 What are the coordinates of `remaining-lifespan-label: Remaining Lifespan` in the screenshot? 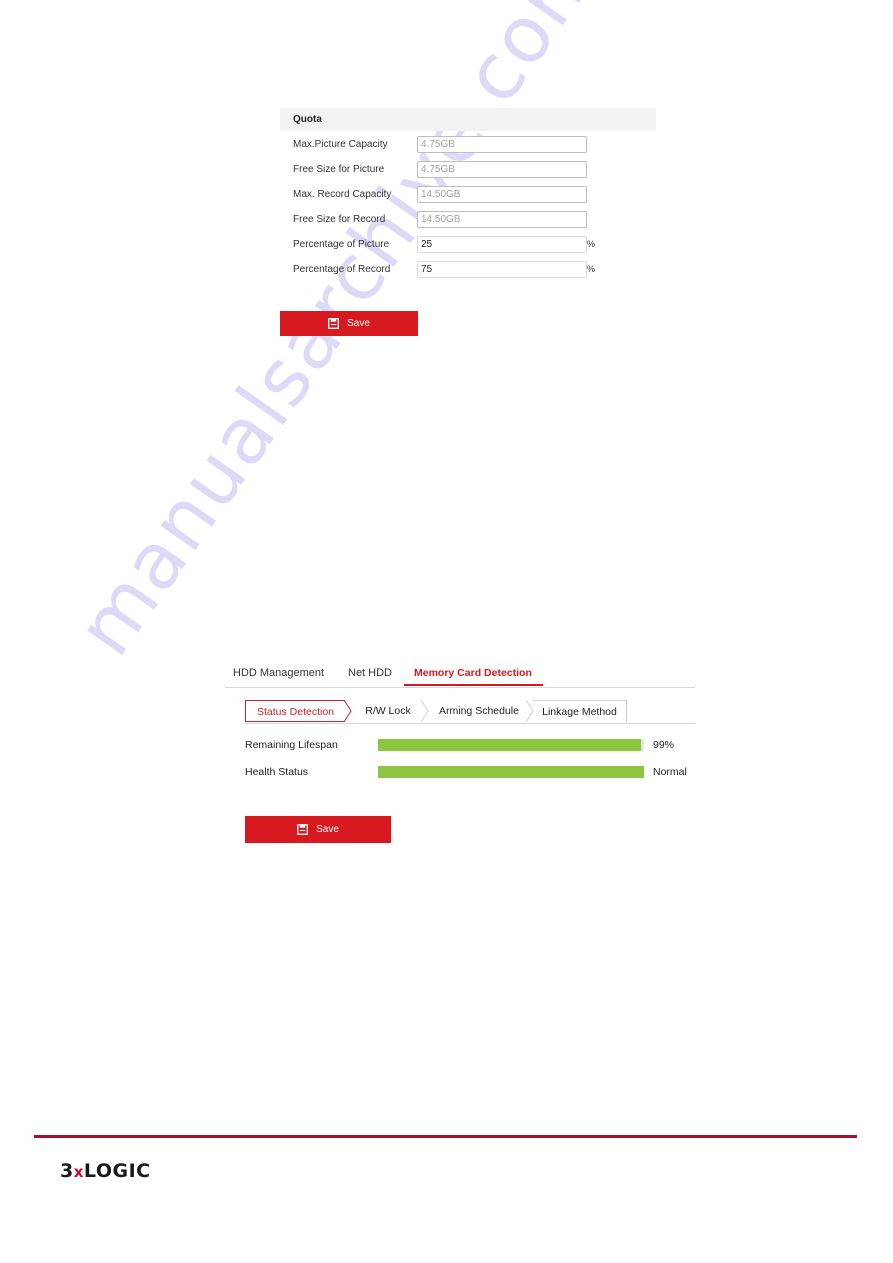 It's located at (291, 745).